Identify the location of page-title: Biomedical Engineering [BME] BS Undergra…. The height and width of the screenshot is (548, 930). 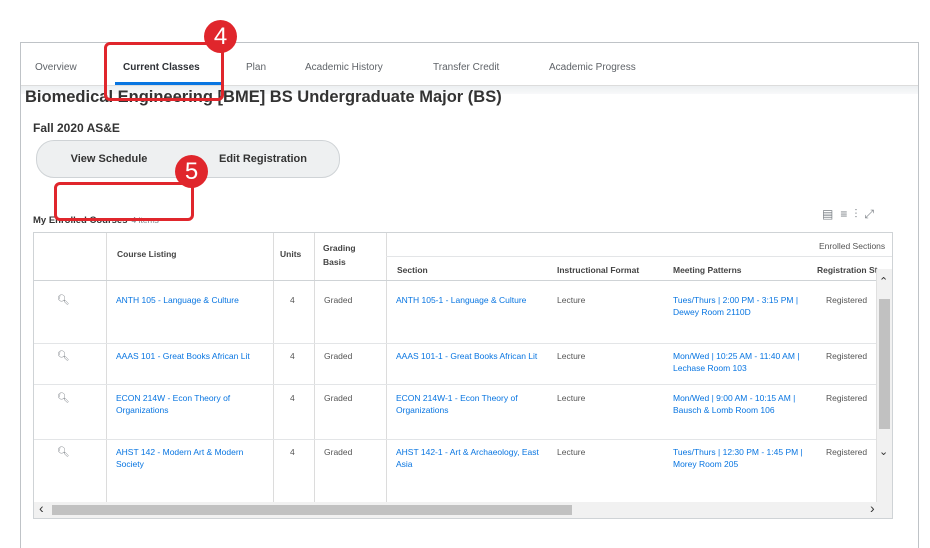
(263, 97).